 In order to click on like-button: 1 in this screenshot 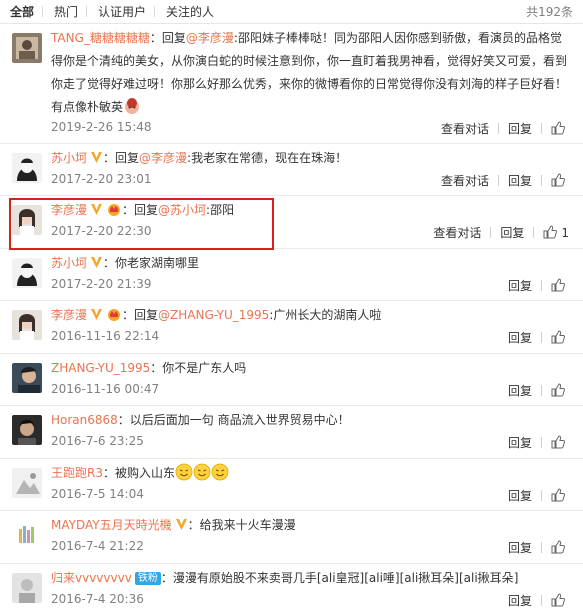, I will do `click(556, 232)`.